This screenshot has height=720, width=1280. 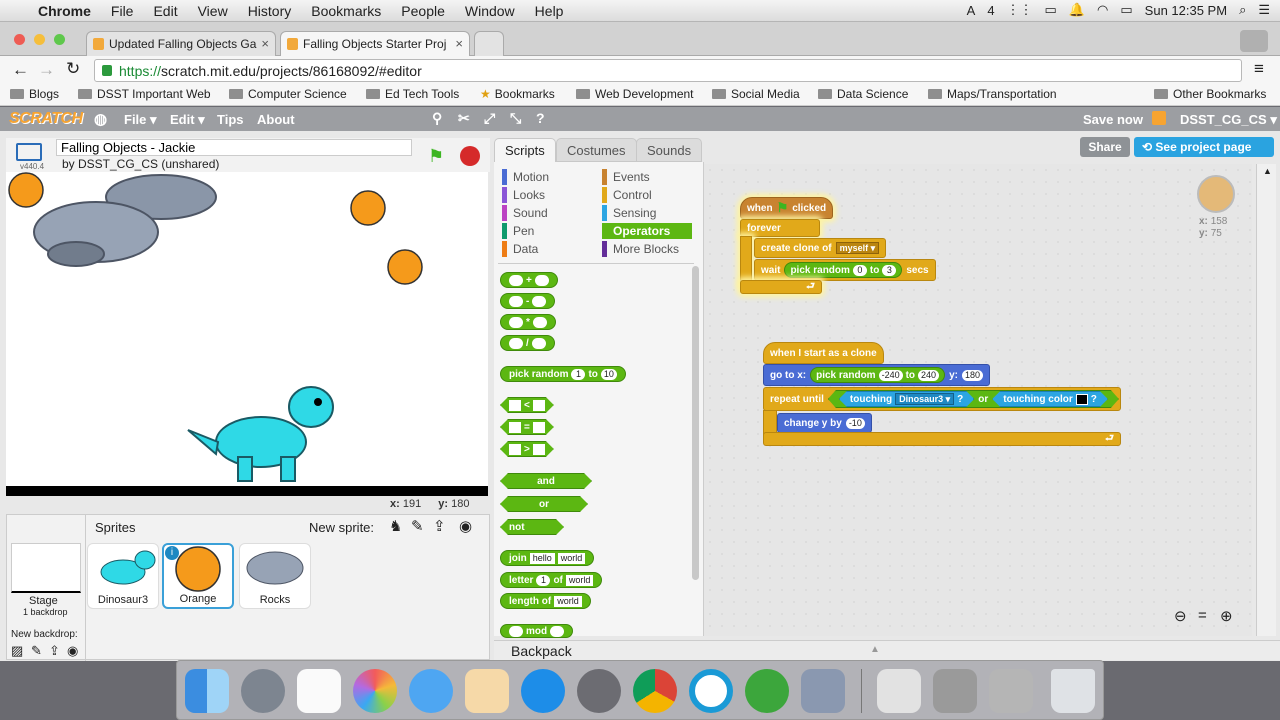 What do you see at coordinates (1204, 147) in the screenshot?
I see `see-project-page-button: ⟲ See project page` at bounding box center [1204, 147].